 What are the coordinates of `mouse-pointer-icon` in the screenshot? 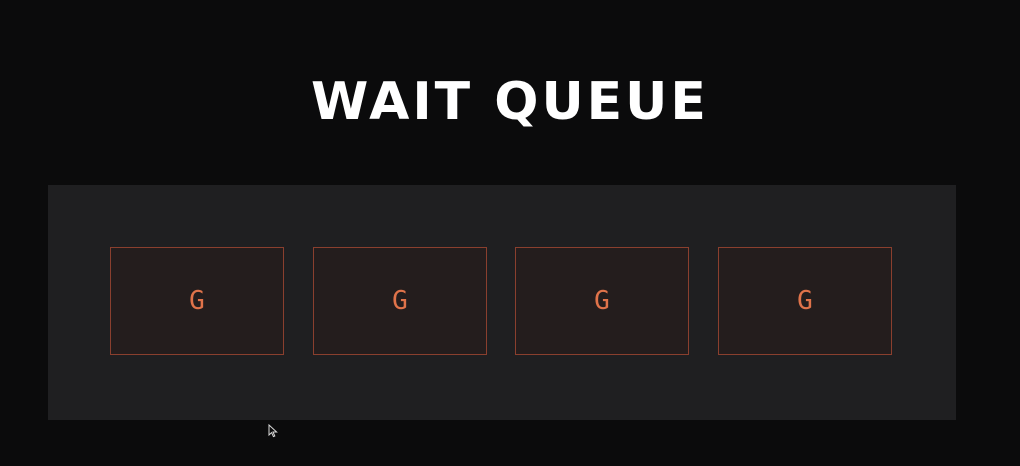 It's located at (273, 431).